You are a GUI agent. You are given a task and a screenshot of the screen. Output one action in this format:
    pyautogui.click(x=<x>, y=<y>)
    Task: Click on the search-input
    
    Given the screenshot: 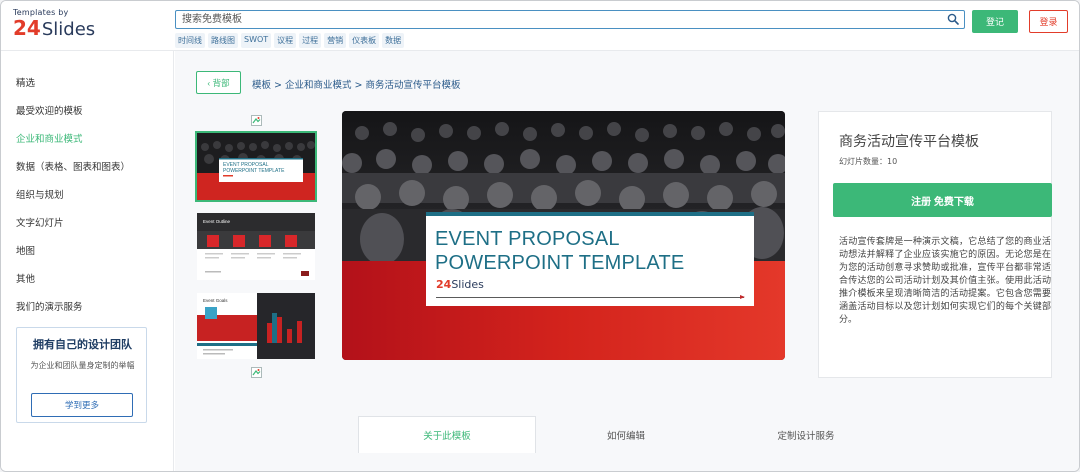 What is the action you would take?
    pyautogui.click(x=556, y=19)
    